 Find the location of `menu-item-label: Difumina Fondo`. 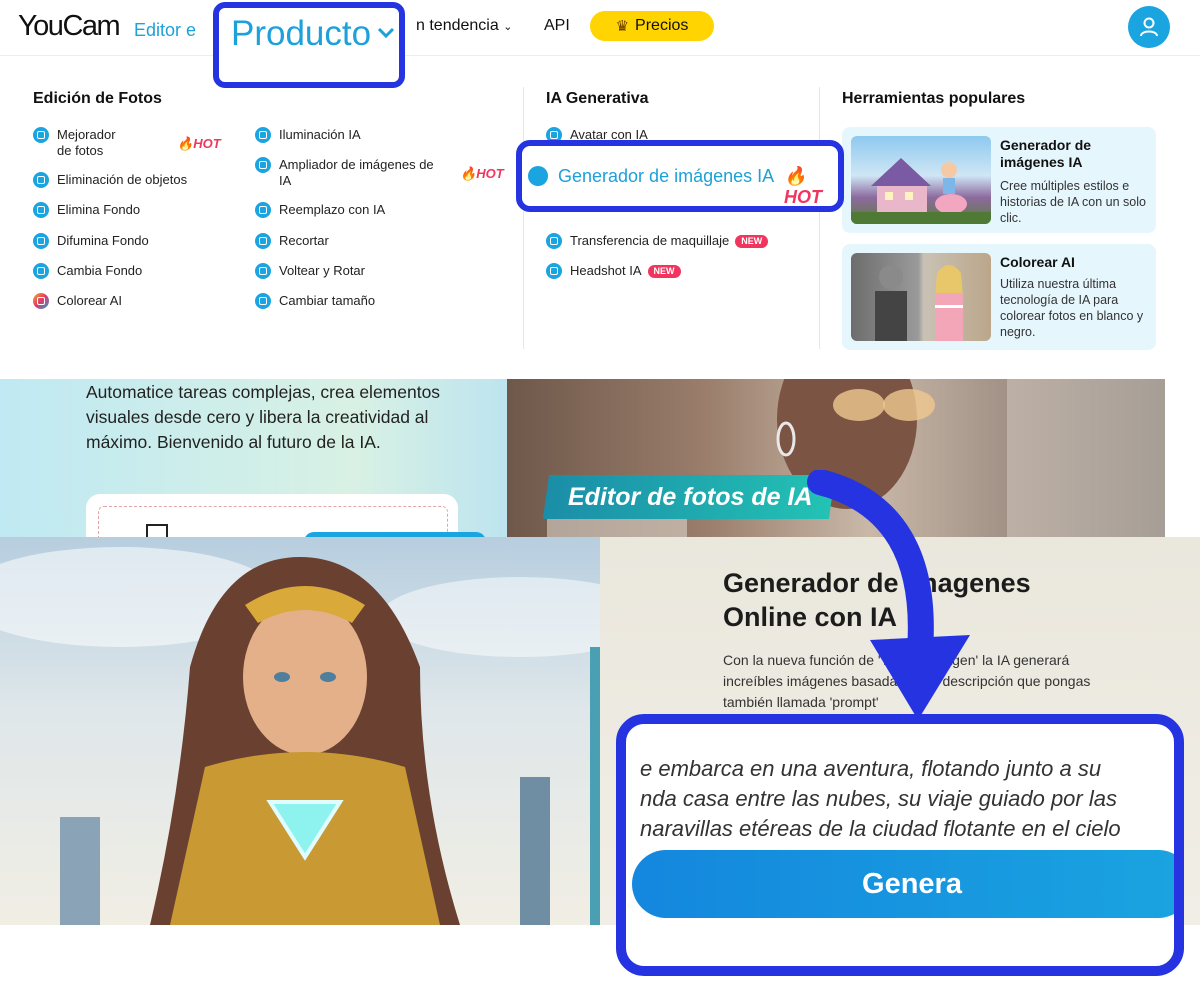

menu-item-label: Difumina Fondo is located at coordinates (103, 240).